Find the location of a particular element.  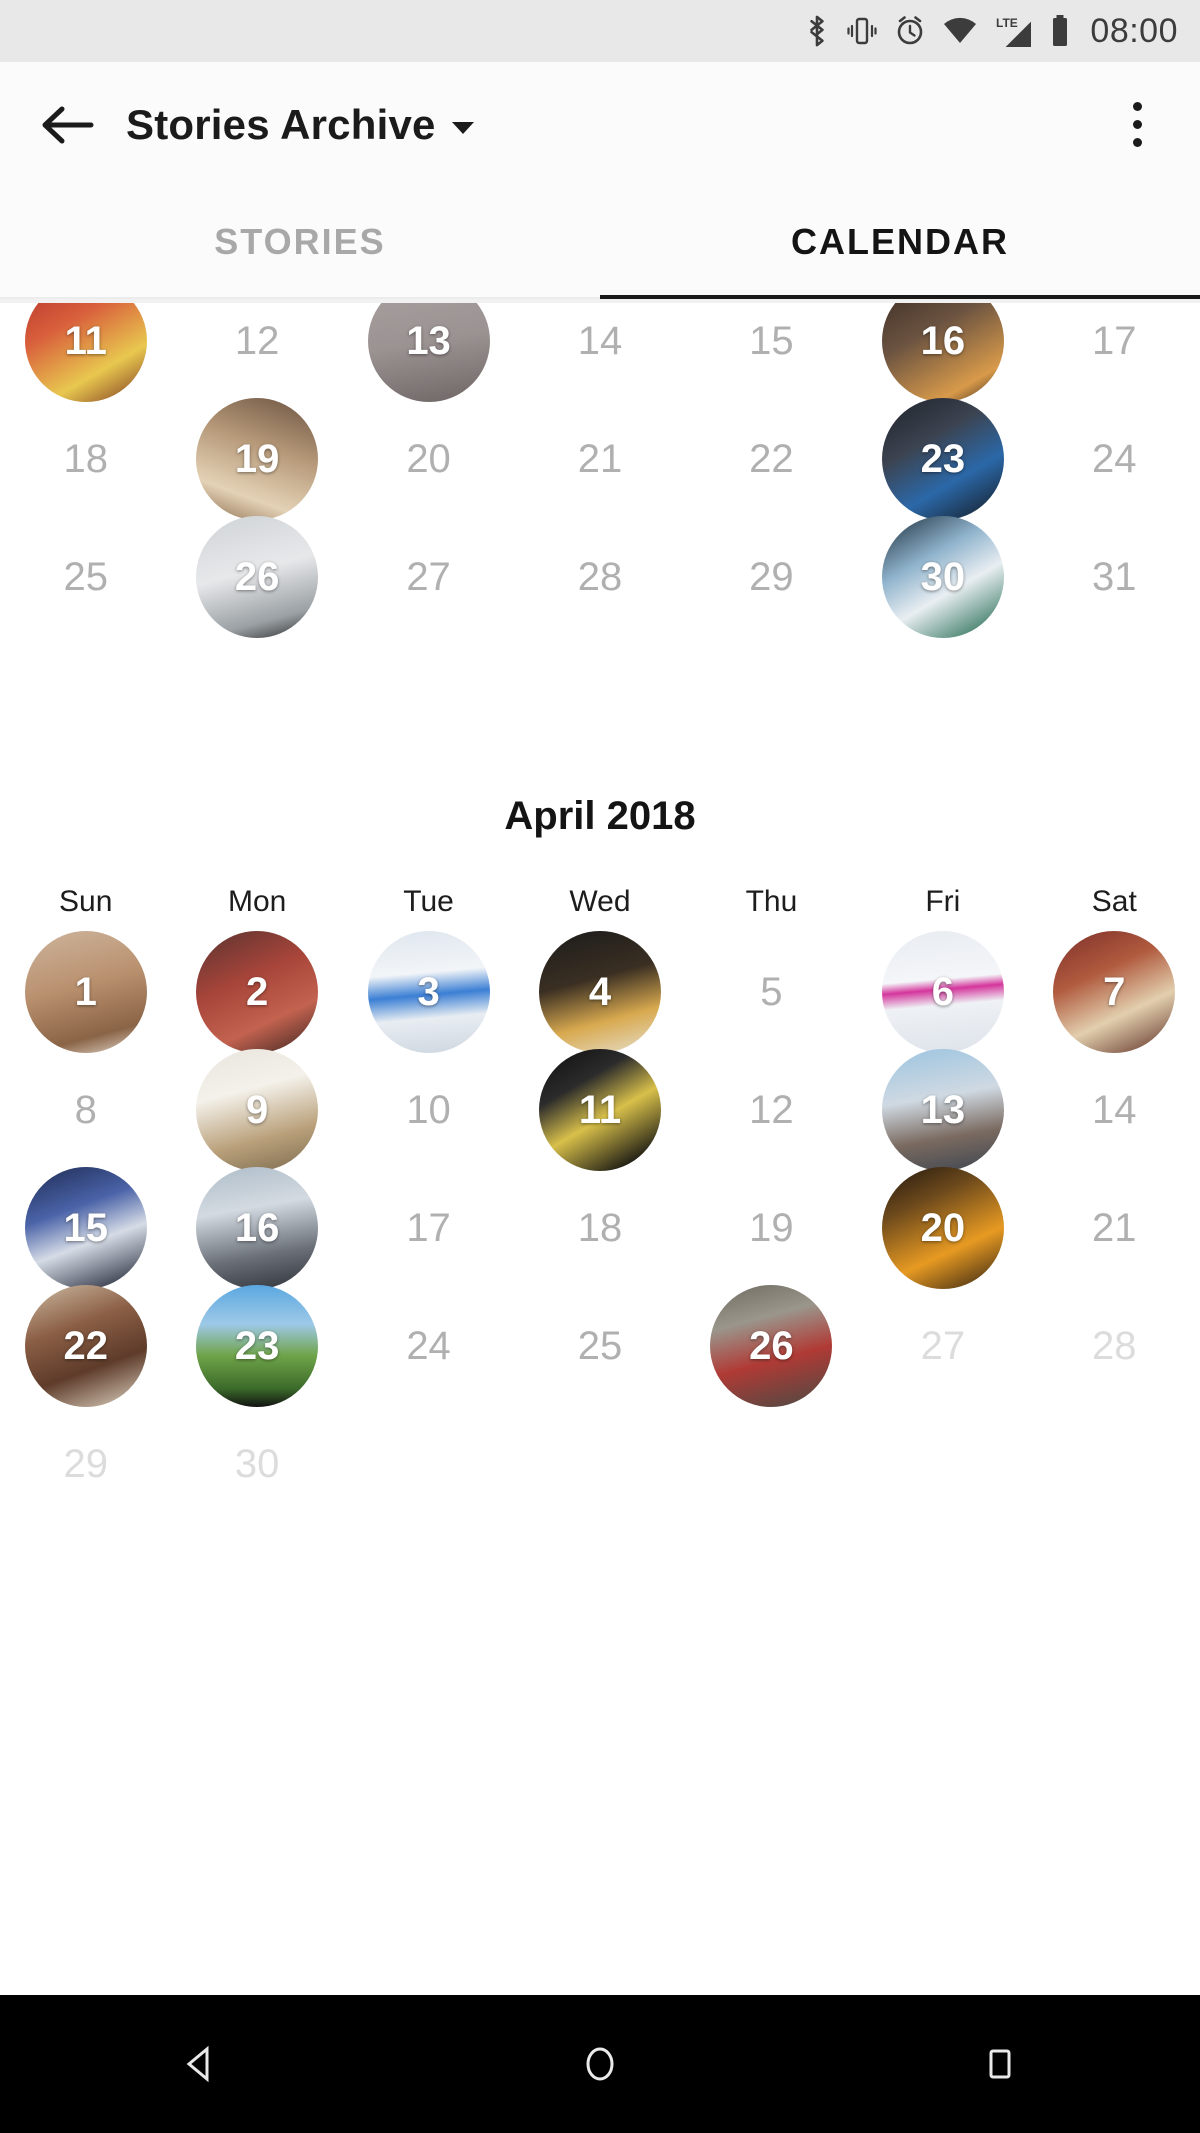

calendar-day-cell: 8 is located at coordinates (85, 1110).